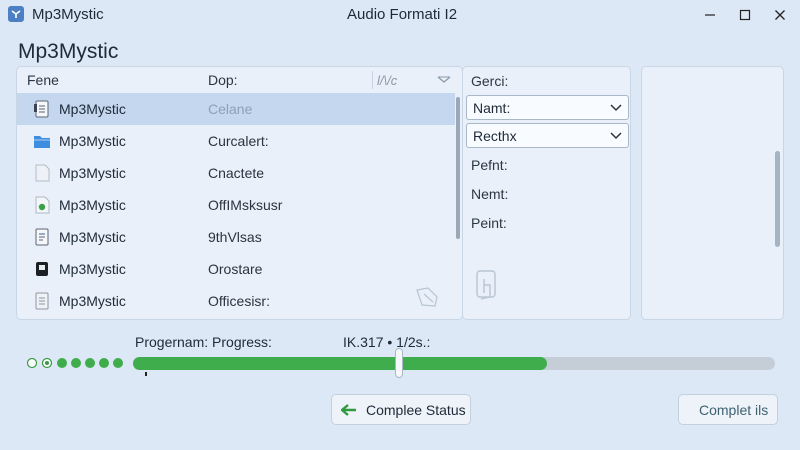 The height and width of the screenshot is (450, 800). Describe the element at coordinates (42, 205) in the screenshot. I see `green-dot-document-icon` at that location.